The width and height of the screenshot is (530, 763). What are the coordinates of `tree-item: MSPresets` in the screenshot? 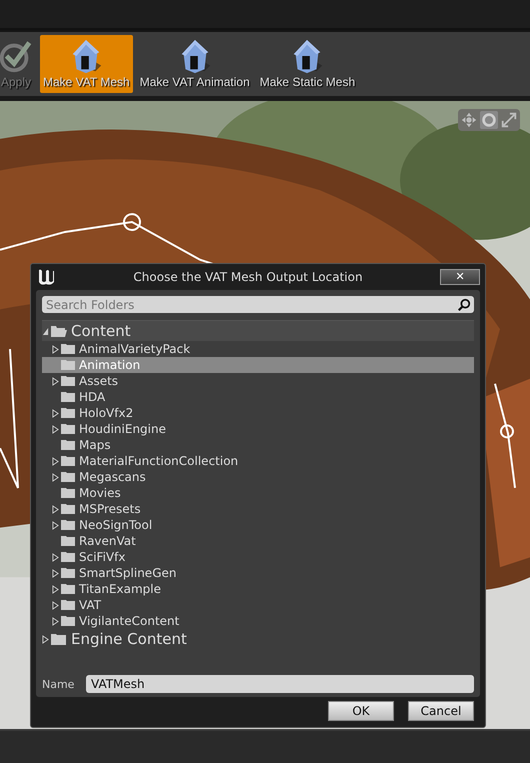 It's located at (258, 509).